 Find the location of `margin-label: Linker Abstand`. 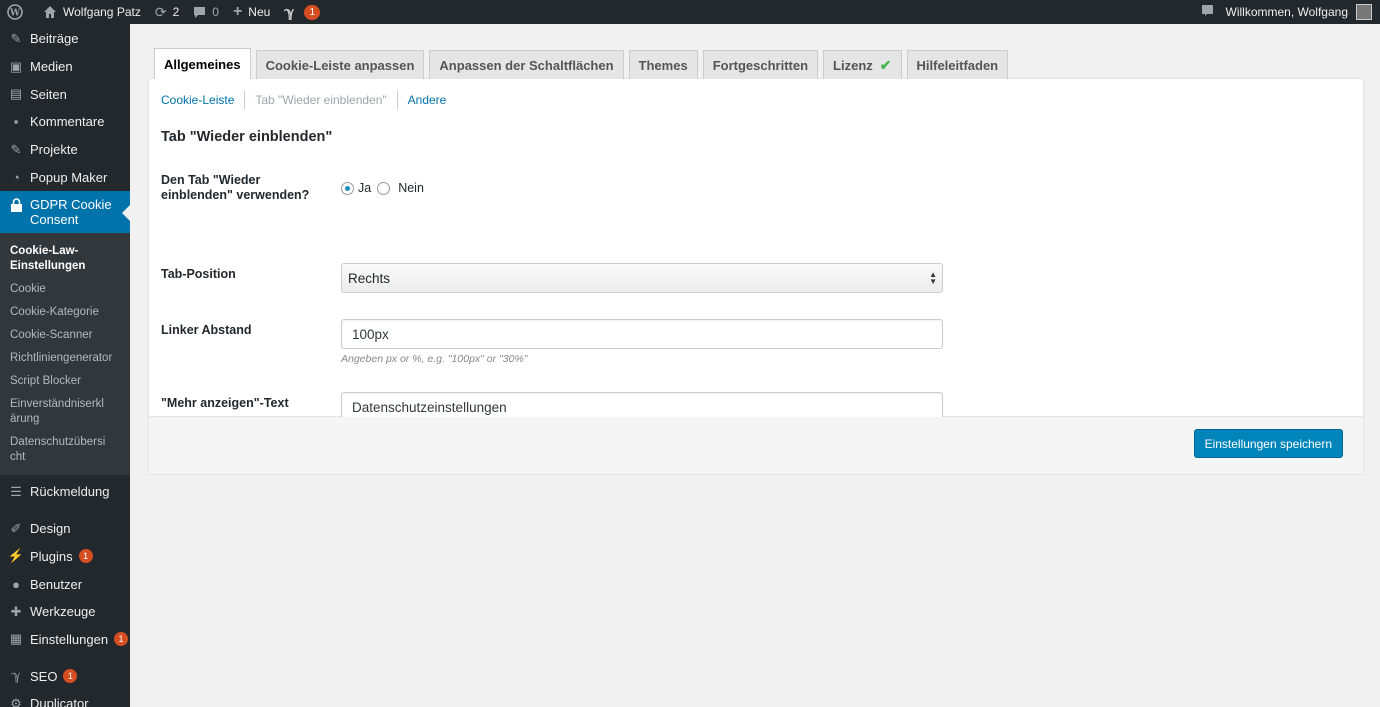

margin-label: Linker Abstand is located at coordinates (206, 330).